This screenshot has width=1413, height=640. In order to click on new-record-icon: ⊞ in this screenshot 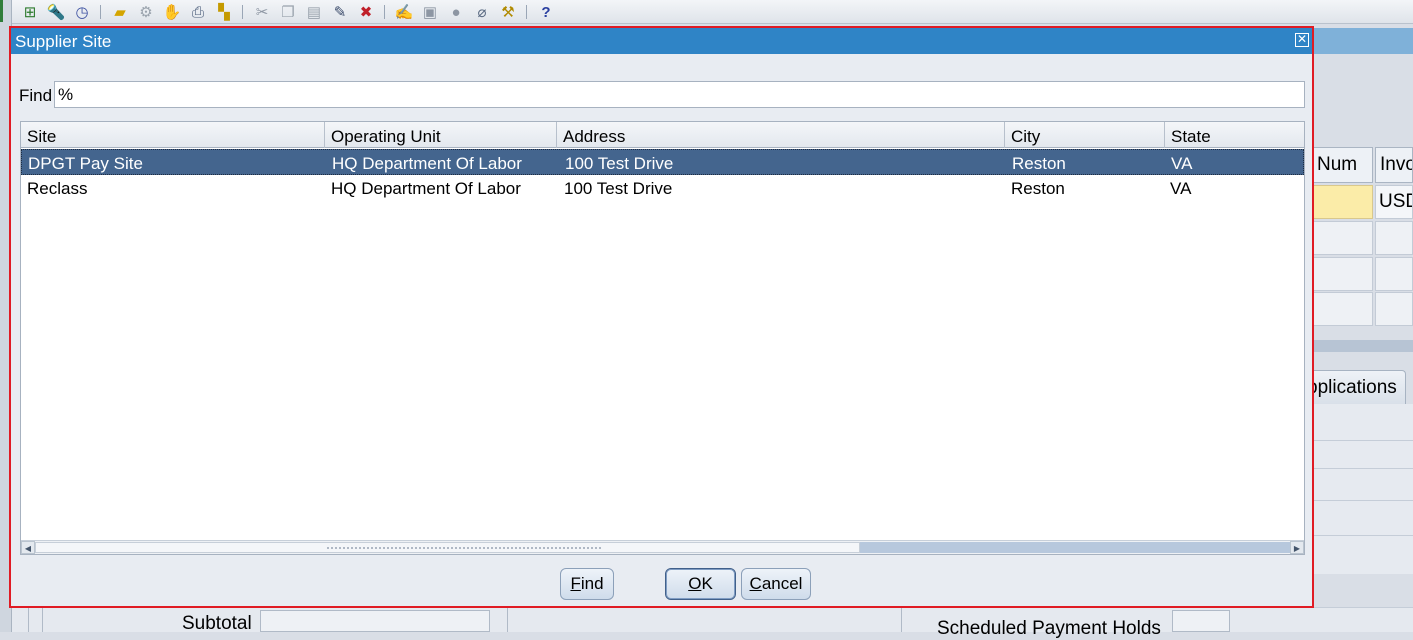, I will do `click(30, 12)`.